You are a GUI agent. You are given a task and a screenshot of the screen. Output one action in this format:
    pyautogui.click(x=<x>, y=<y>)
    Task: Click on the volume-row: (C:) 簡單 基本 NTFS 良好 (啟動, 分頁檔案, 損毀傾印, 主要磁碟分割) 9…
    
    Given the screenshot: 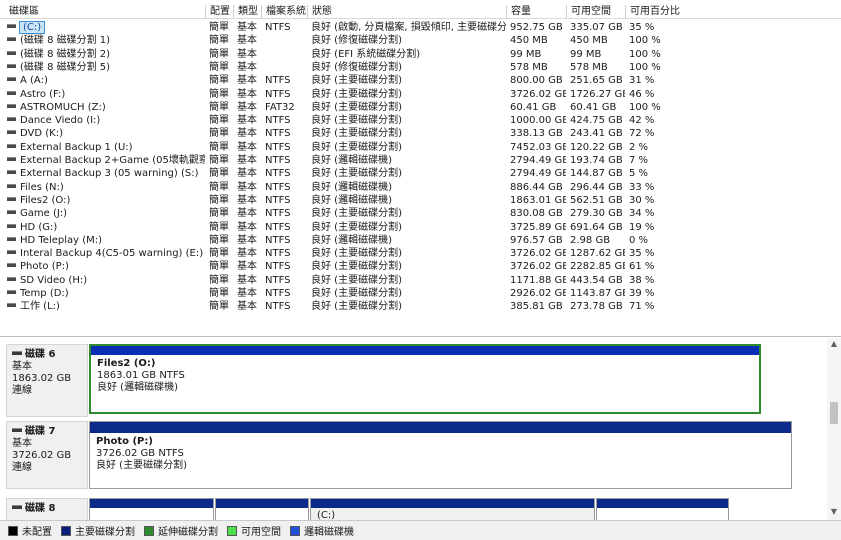 What is the action you would take?
    pyautogui.click(x=420, y=27)
    